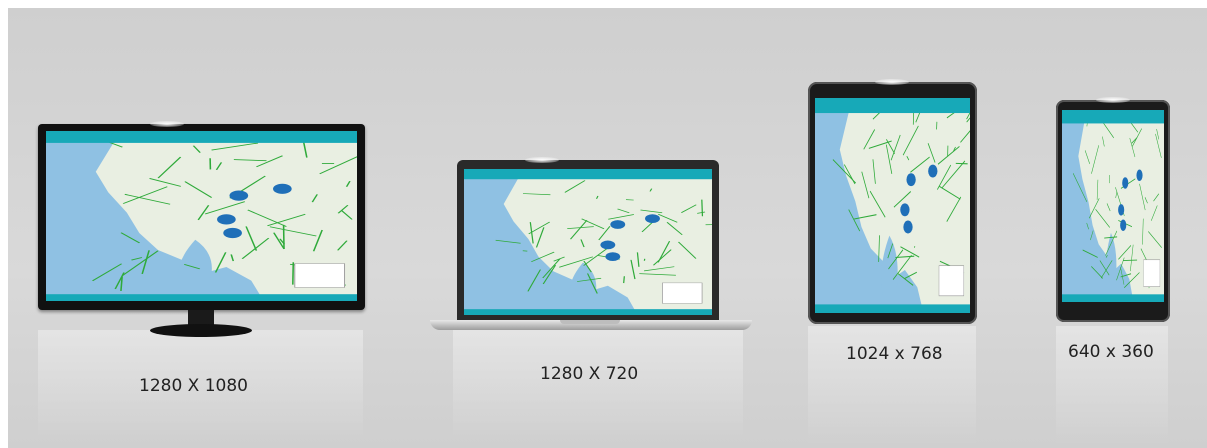 The width and height of the screenshot is (1207, 448). Describe the element at coordinates (894, 354) in the screenshot. I see `tablet-resolution-label: 1024 x 768` at that location.